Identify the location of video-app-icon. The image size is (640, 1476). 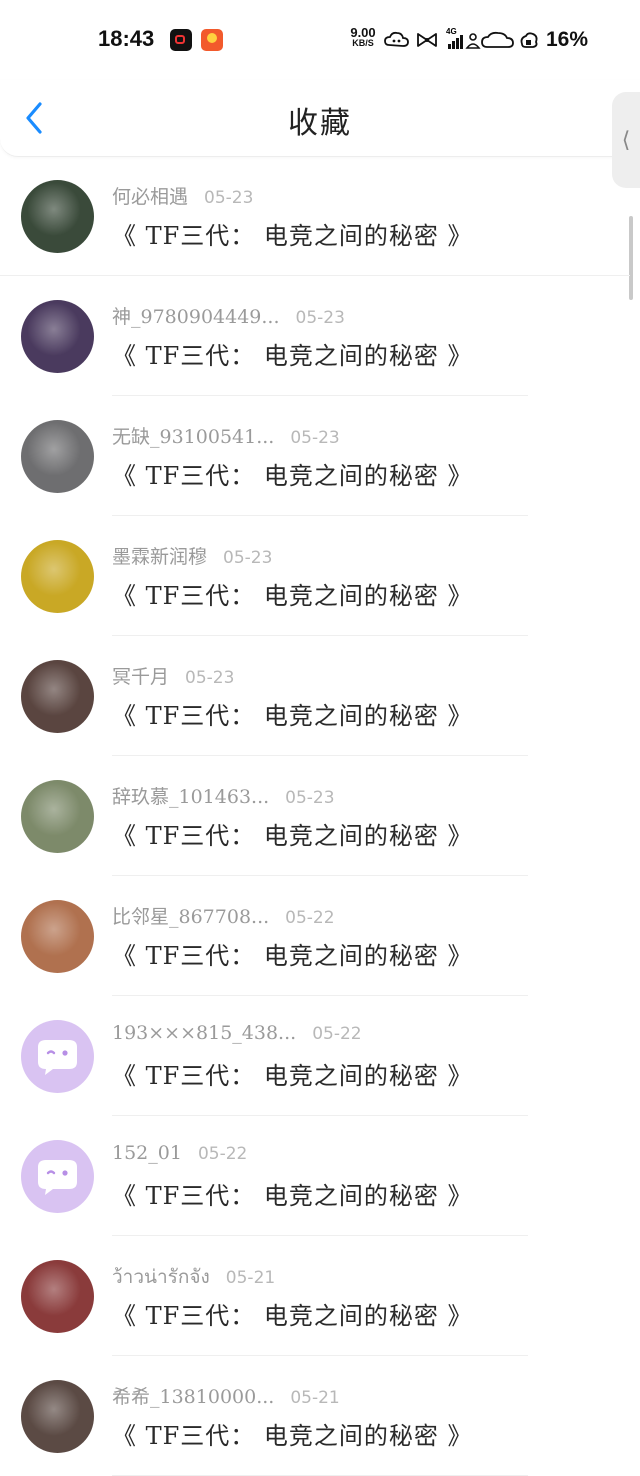
(181, 40).